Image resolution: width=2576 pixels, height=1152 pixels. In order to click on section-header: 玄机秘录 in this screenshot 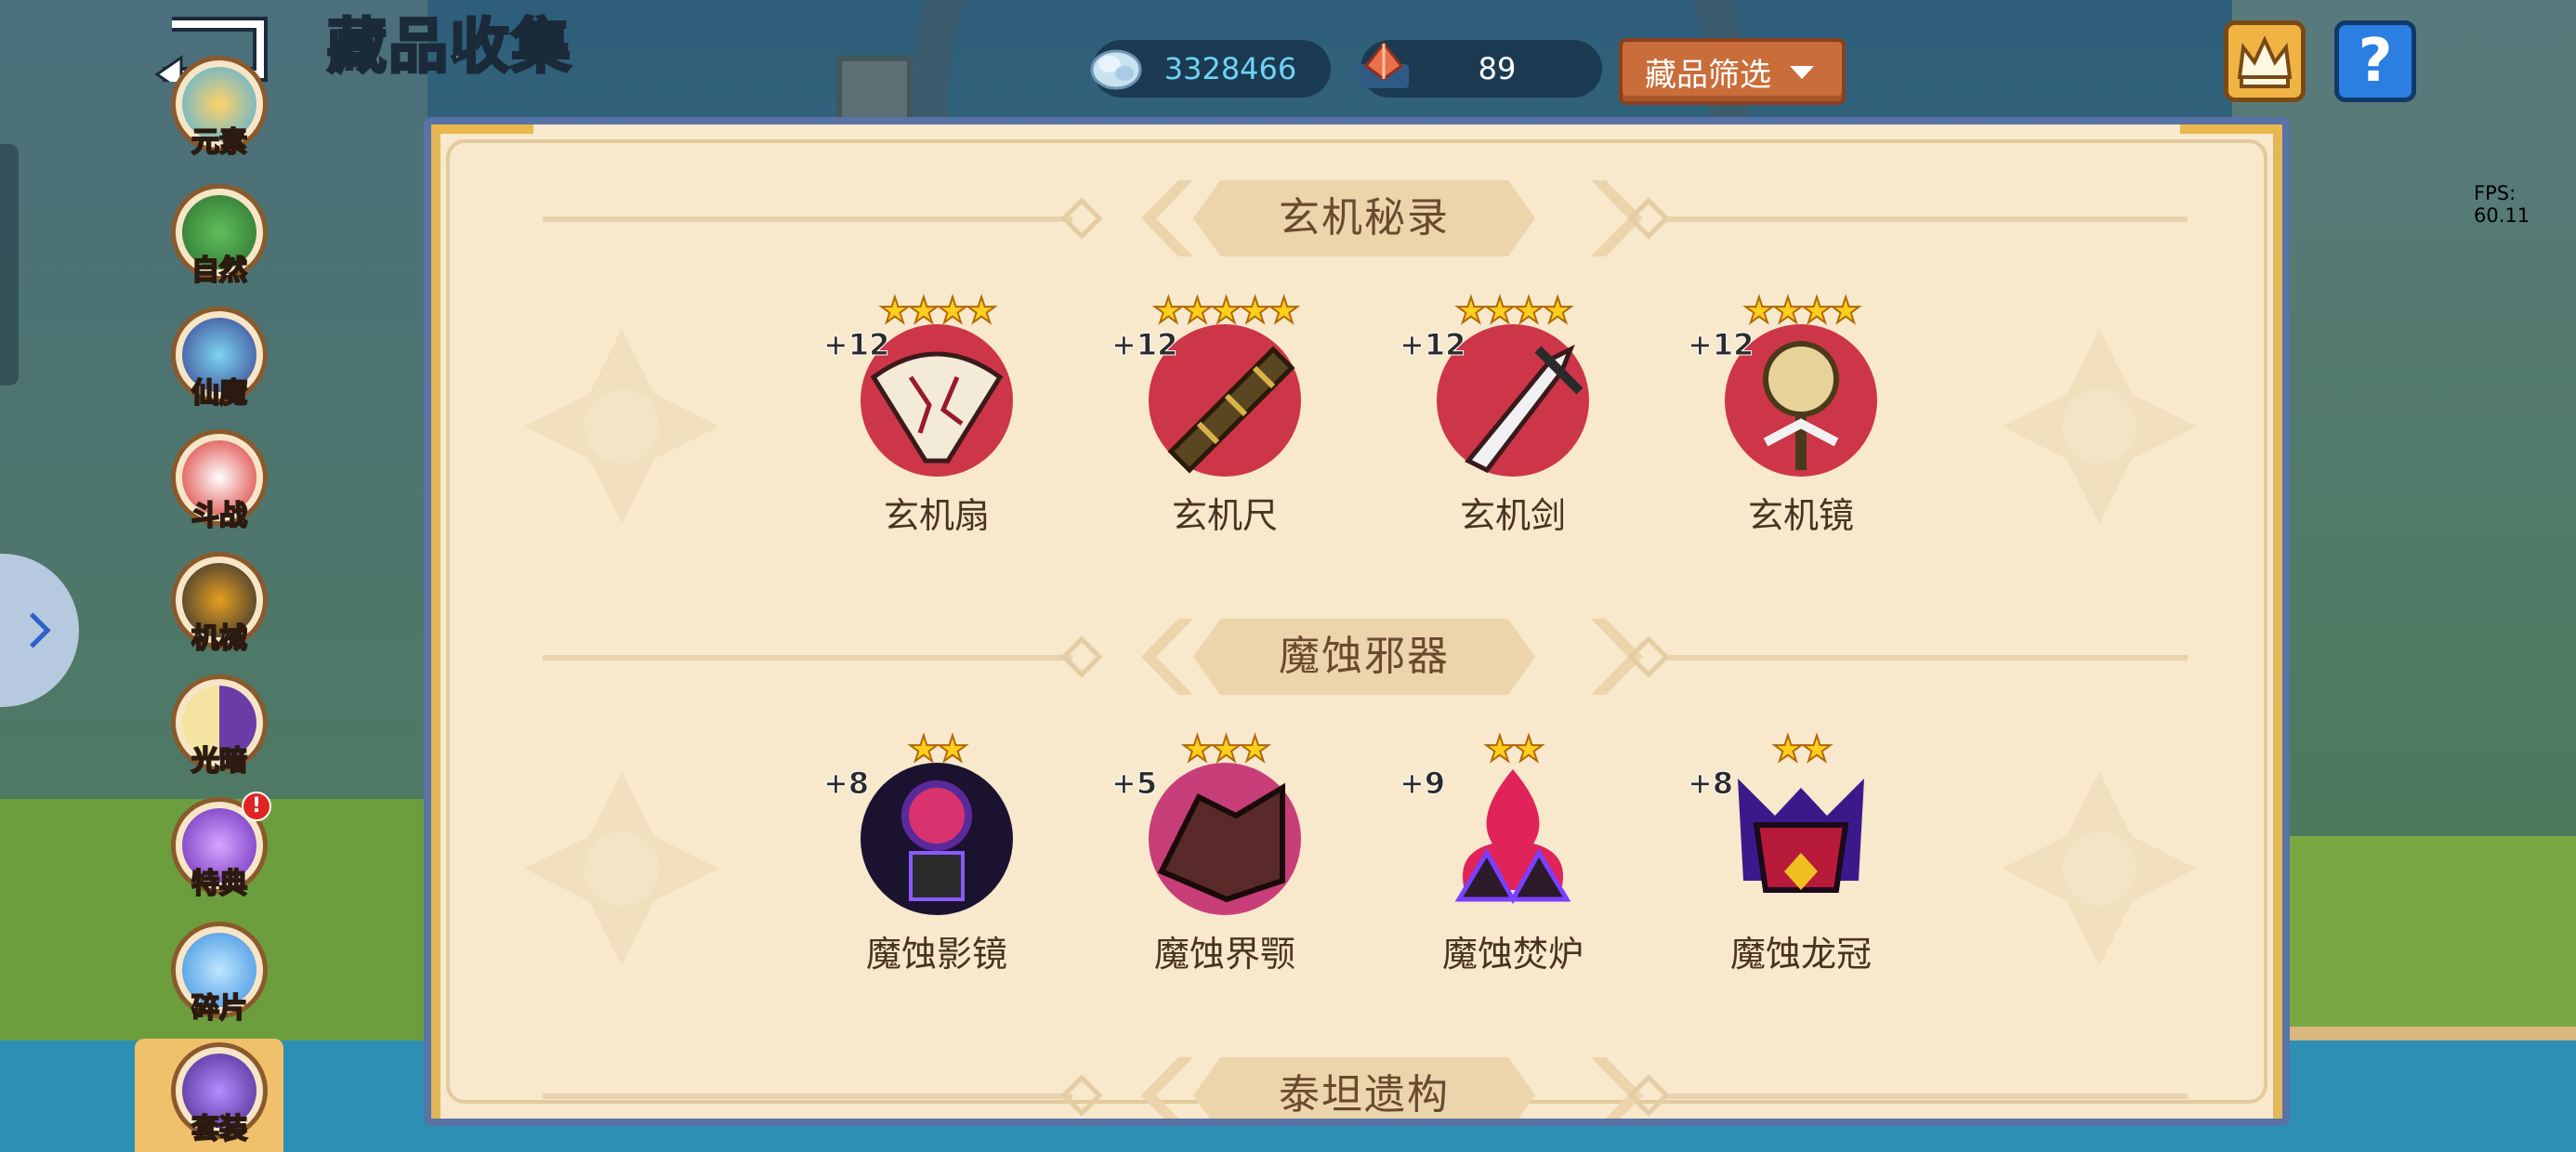, I will do `click(1356, 218)`.